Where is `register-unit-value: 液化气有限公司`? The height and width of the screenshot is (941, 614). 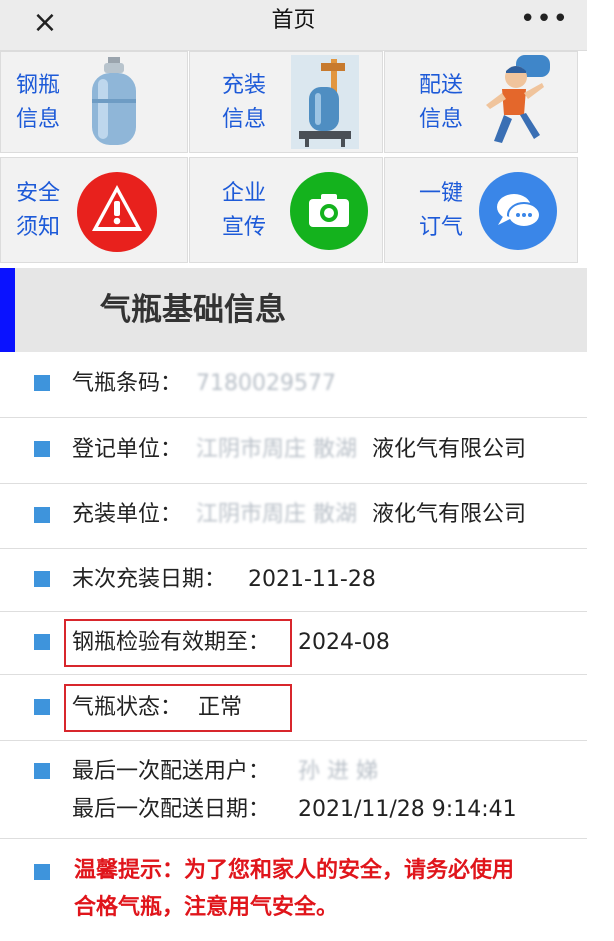 register-unit-value: 液化气有限公司 is located at coordinates (449, 449).